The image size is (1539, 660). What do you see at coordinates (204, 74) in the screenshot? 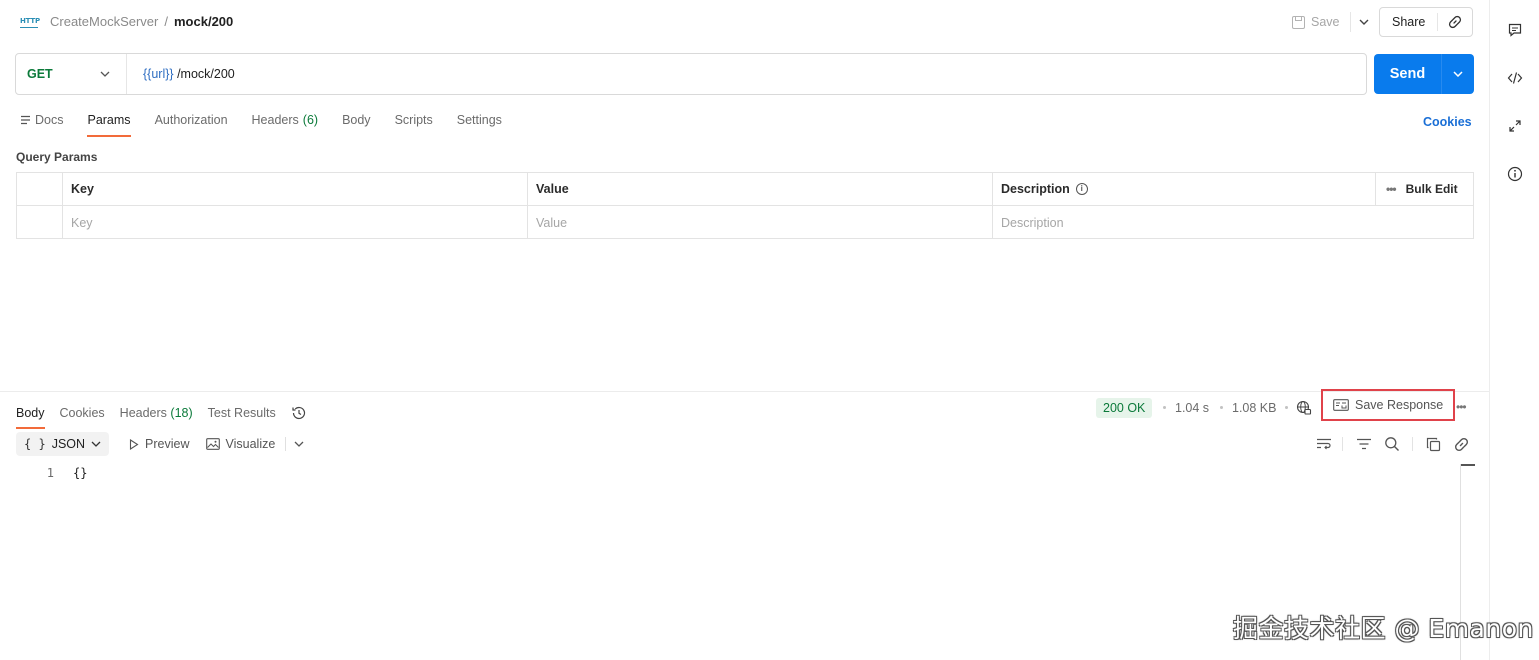
I see `url-path: /mock/200` at bounding box center [204, 74].